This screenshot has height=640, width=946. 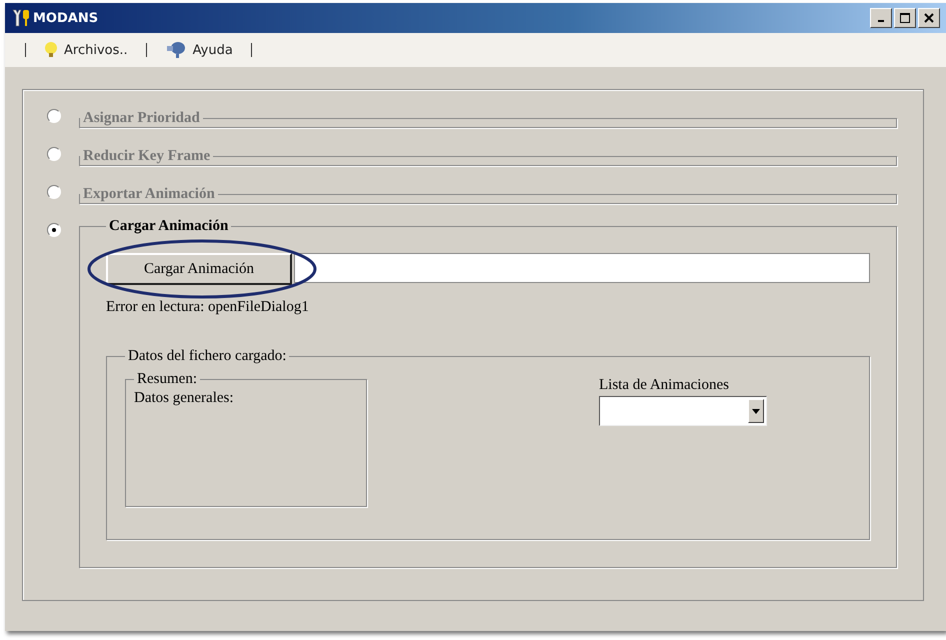 I want to click on group-title: Asignar Prioridad, so click(x=141, y=118).